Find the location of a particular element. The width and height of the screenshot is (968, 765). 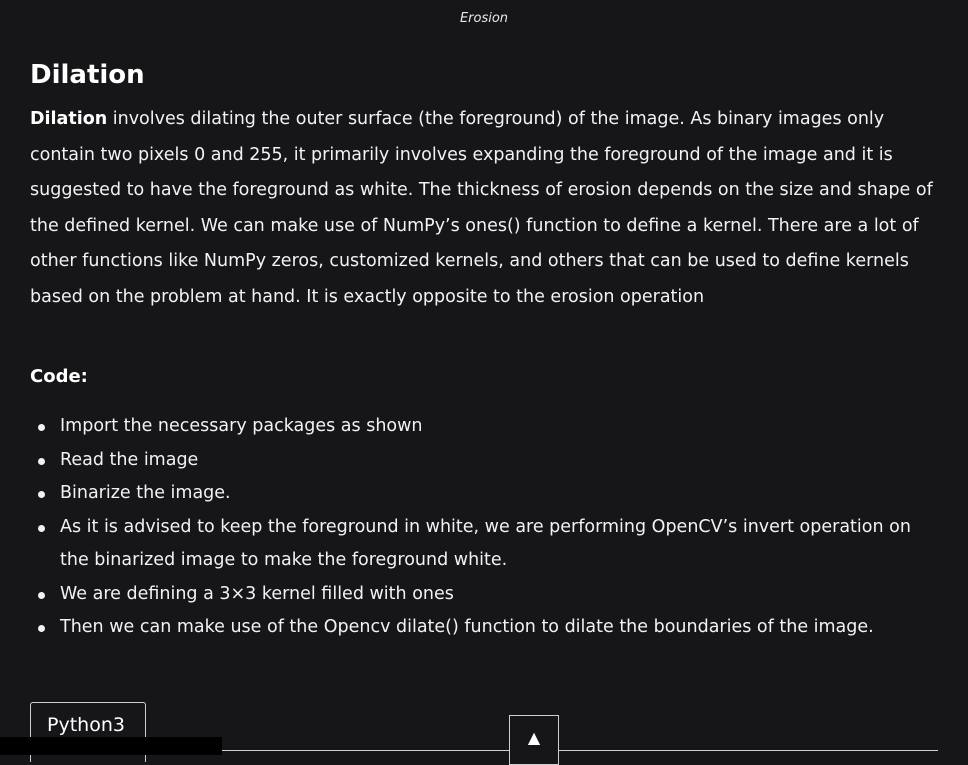

scroll-to-top-button: ▲ is located at coordinates (534, 740).